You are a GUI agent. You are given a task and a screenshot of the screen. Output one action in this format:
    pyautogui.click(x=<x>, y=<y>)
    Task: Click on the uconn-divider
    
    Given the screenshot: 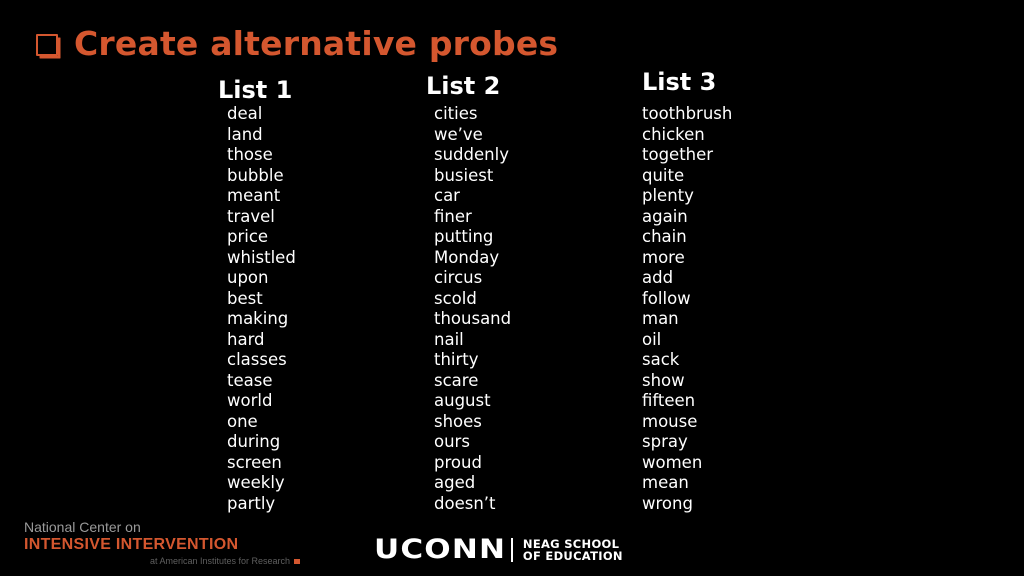 What is the action you would take?
    pyautogui.click(x=511, y=550)
    